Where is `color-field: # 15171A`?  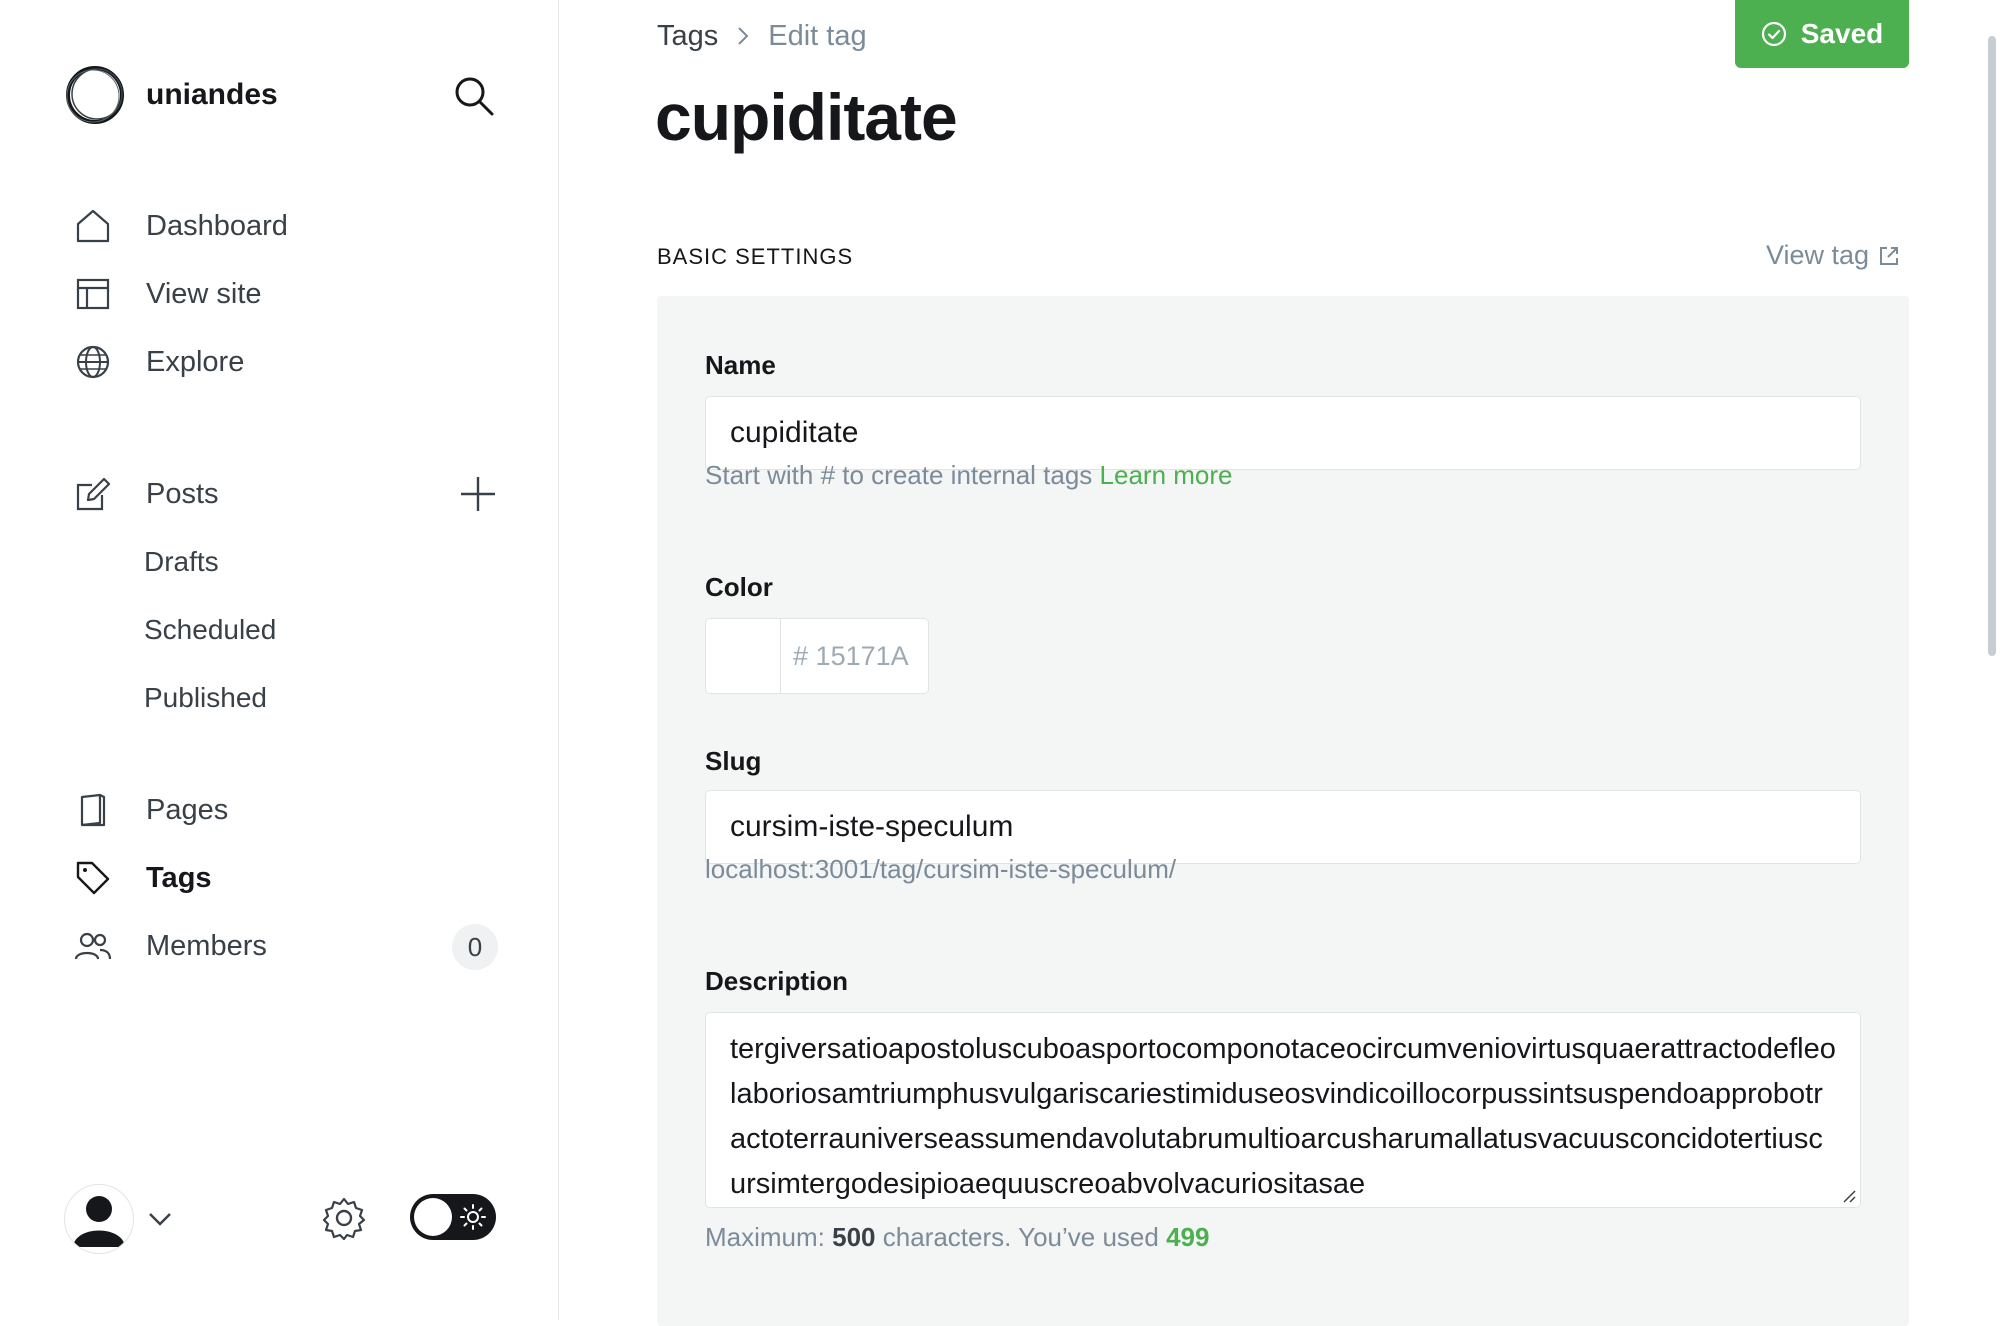
color-field: # 15171A is located at coordinates (817, 656).